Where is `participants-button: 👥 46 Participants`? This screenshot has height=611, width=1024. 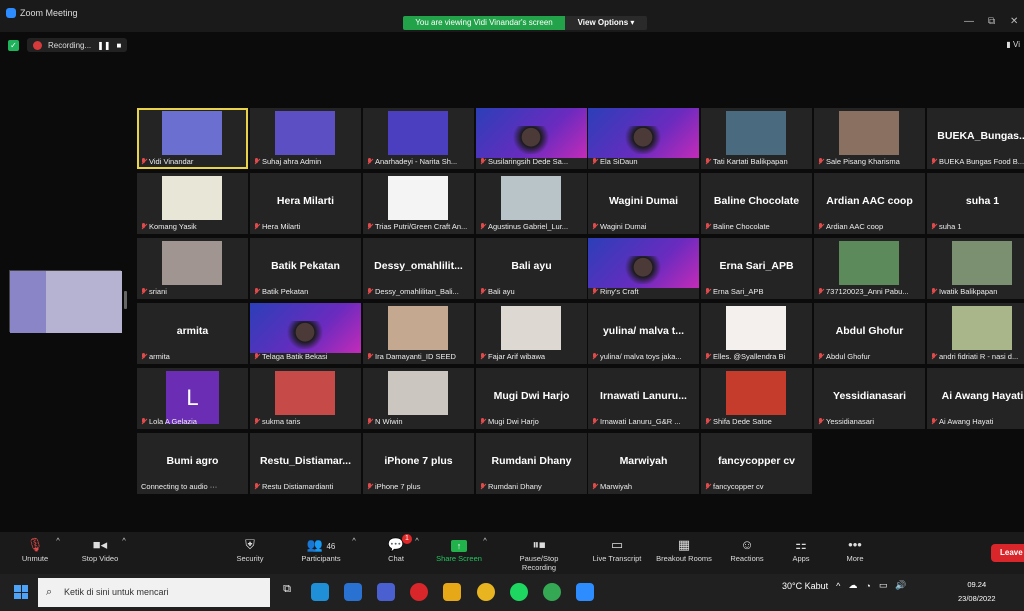
participants-button: 👥 46 Participants is located at coordinates (321, 549).